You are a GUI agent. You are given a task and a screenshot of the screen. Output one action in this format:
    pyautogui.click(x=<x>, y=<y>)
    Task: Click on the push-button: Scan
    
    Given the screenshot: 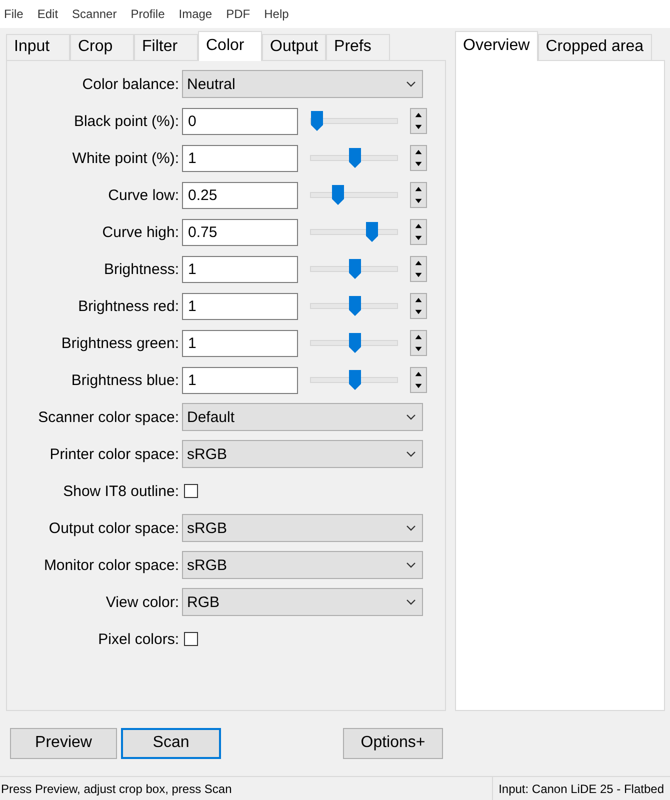 What is the action you would take?
    pyautogui.click(x=171, y=743)
    